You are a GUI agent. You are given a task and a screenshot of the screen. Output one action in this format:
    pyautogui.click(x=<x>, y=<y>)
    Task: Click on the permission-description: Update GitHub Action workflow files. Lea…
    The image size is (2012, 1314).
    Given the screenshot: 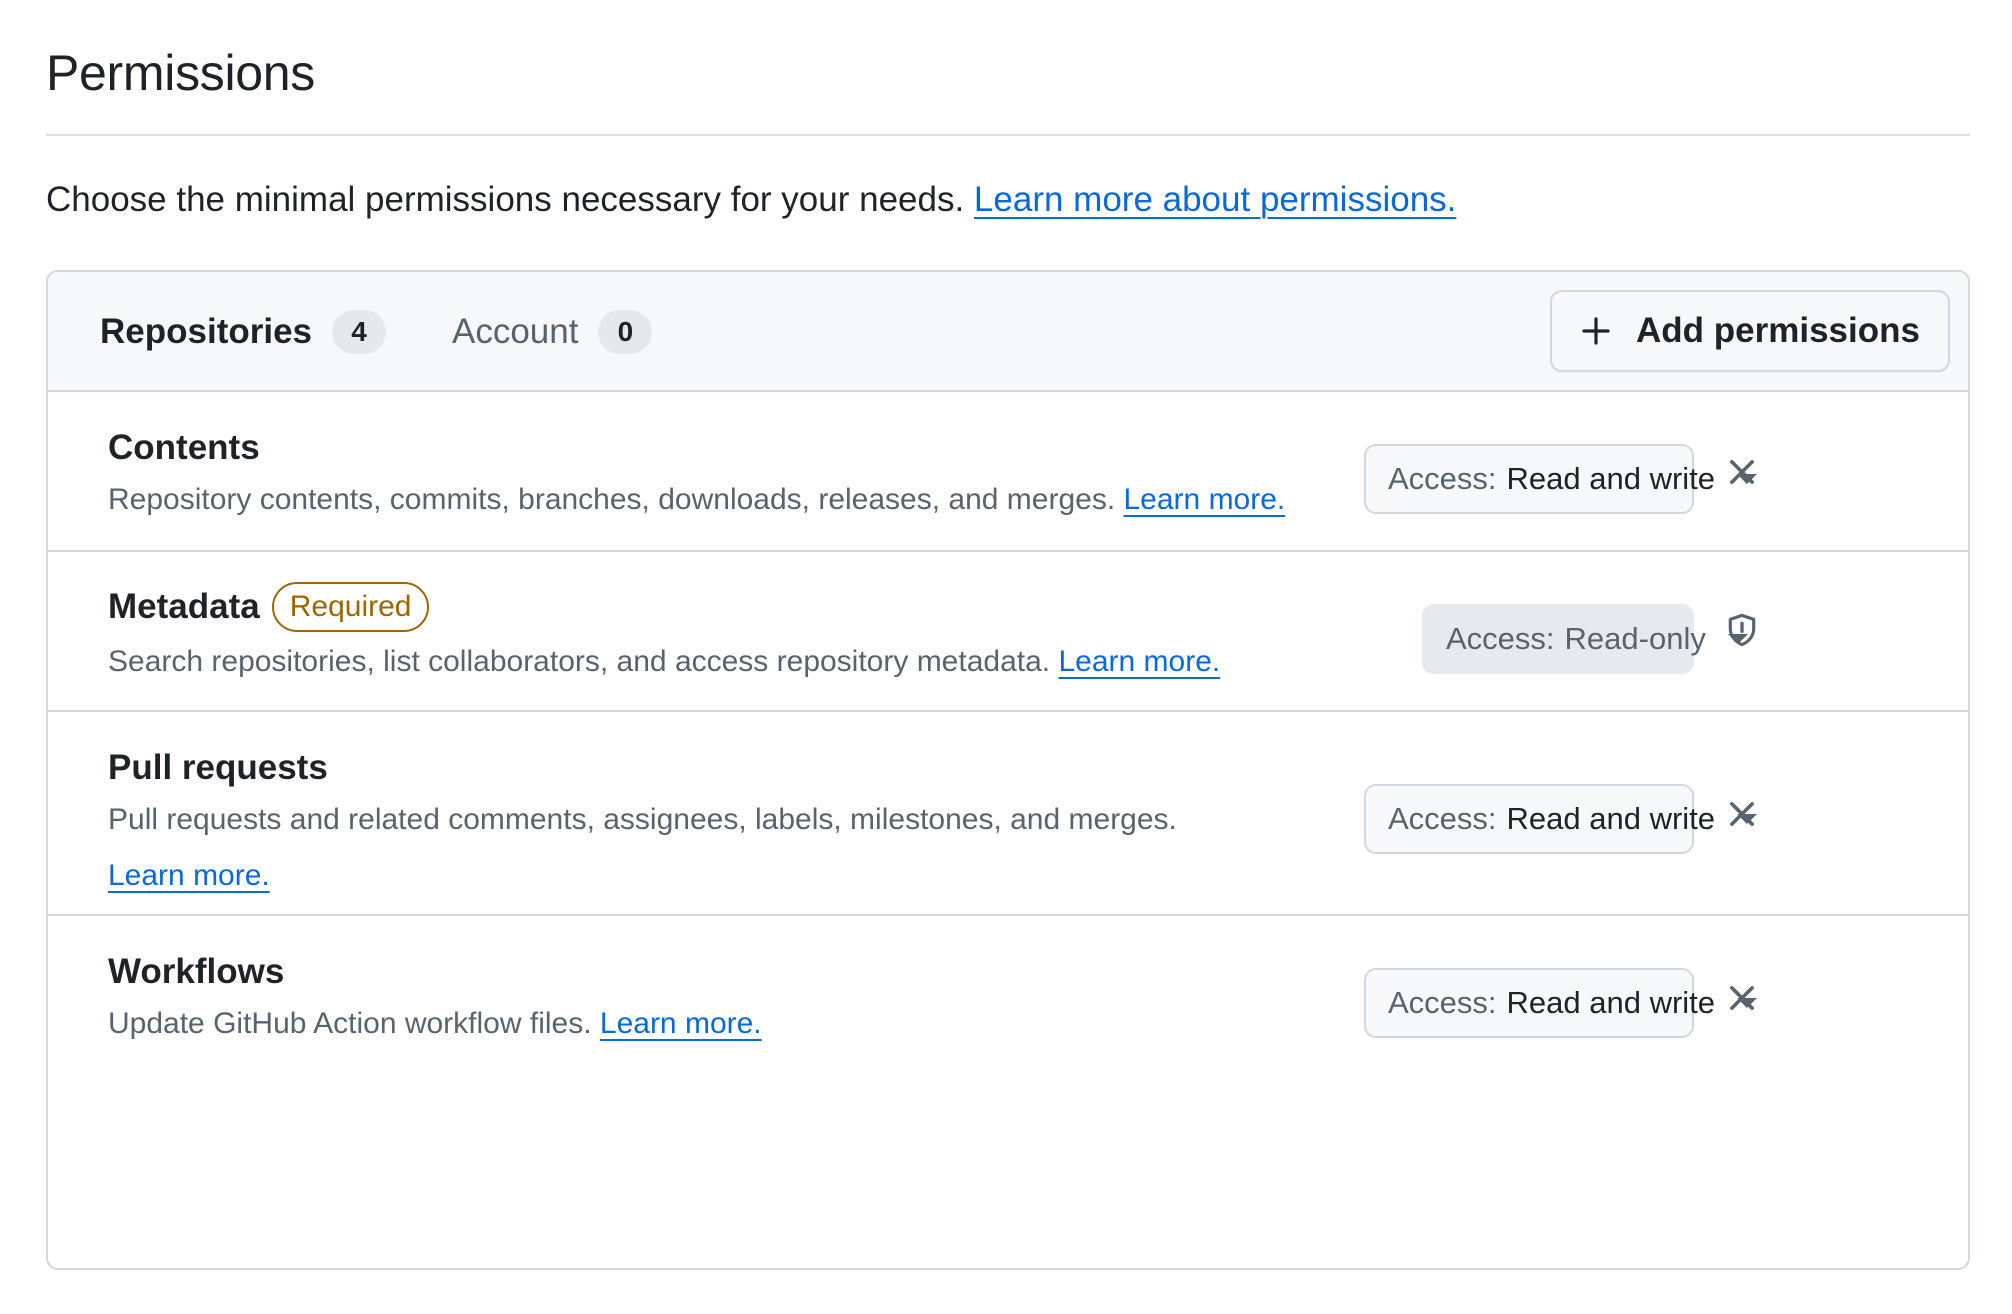 What is the action you would take?
    pyautogui.click(x=435, y=1024)
    